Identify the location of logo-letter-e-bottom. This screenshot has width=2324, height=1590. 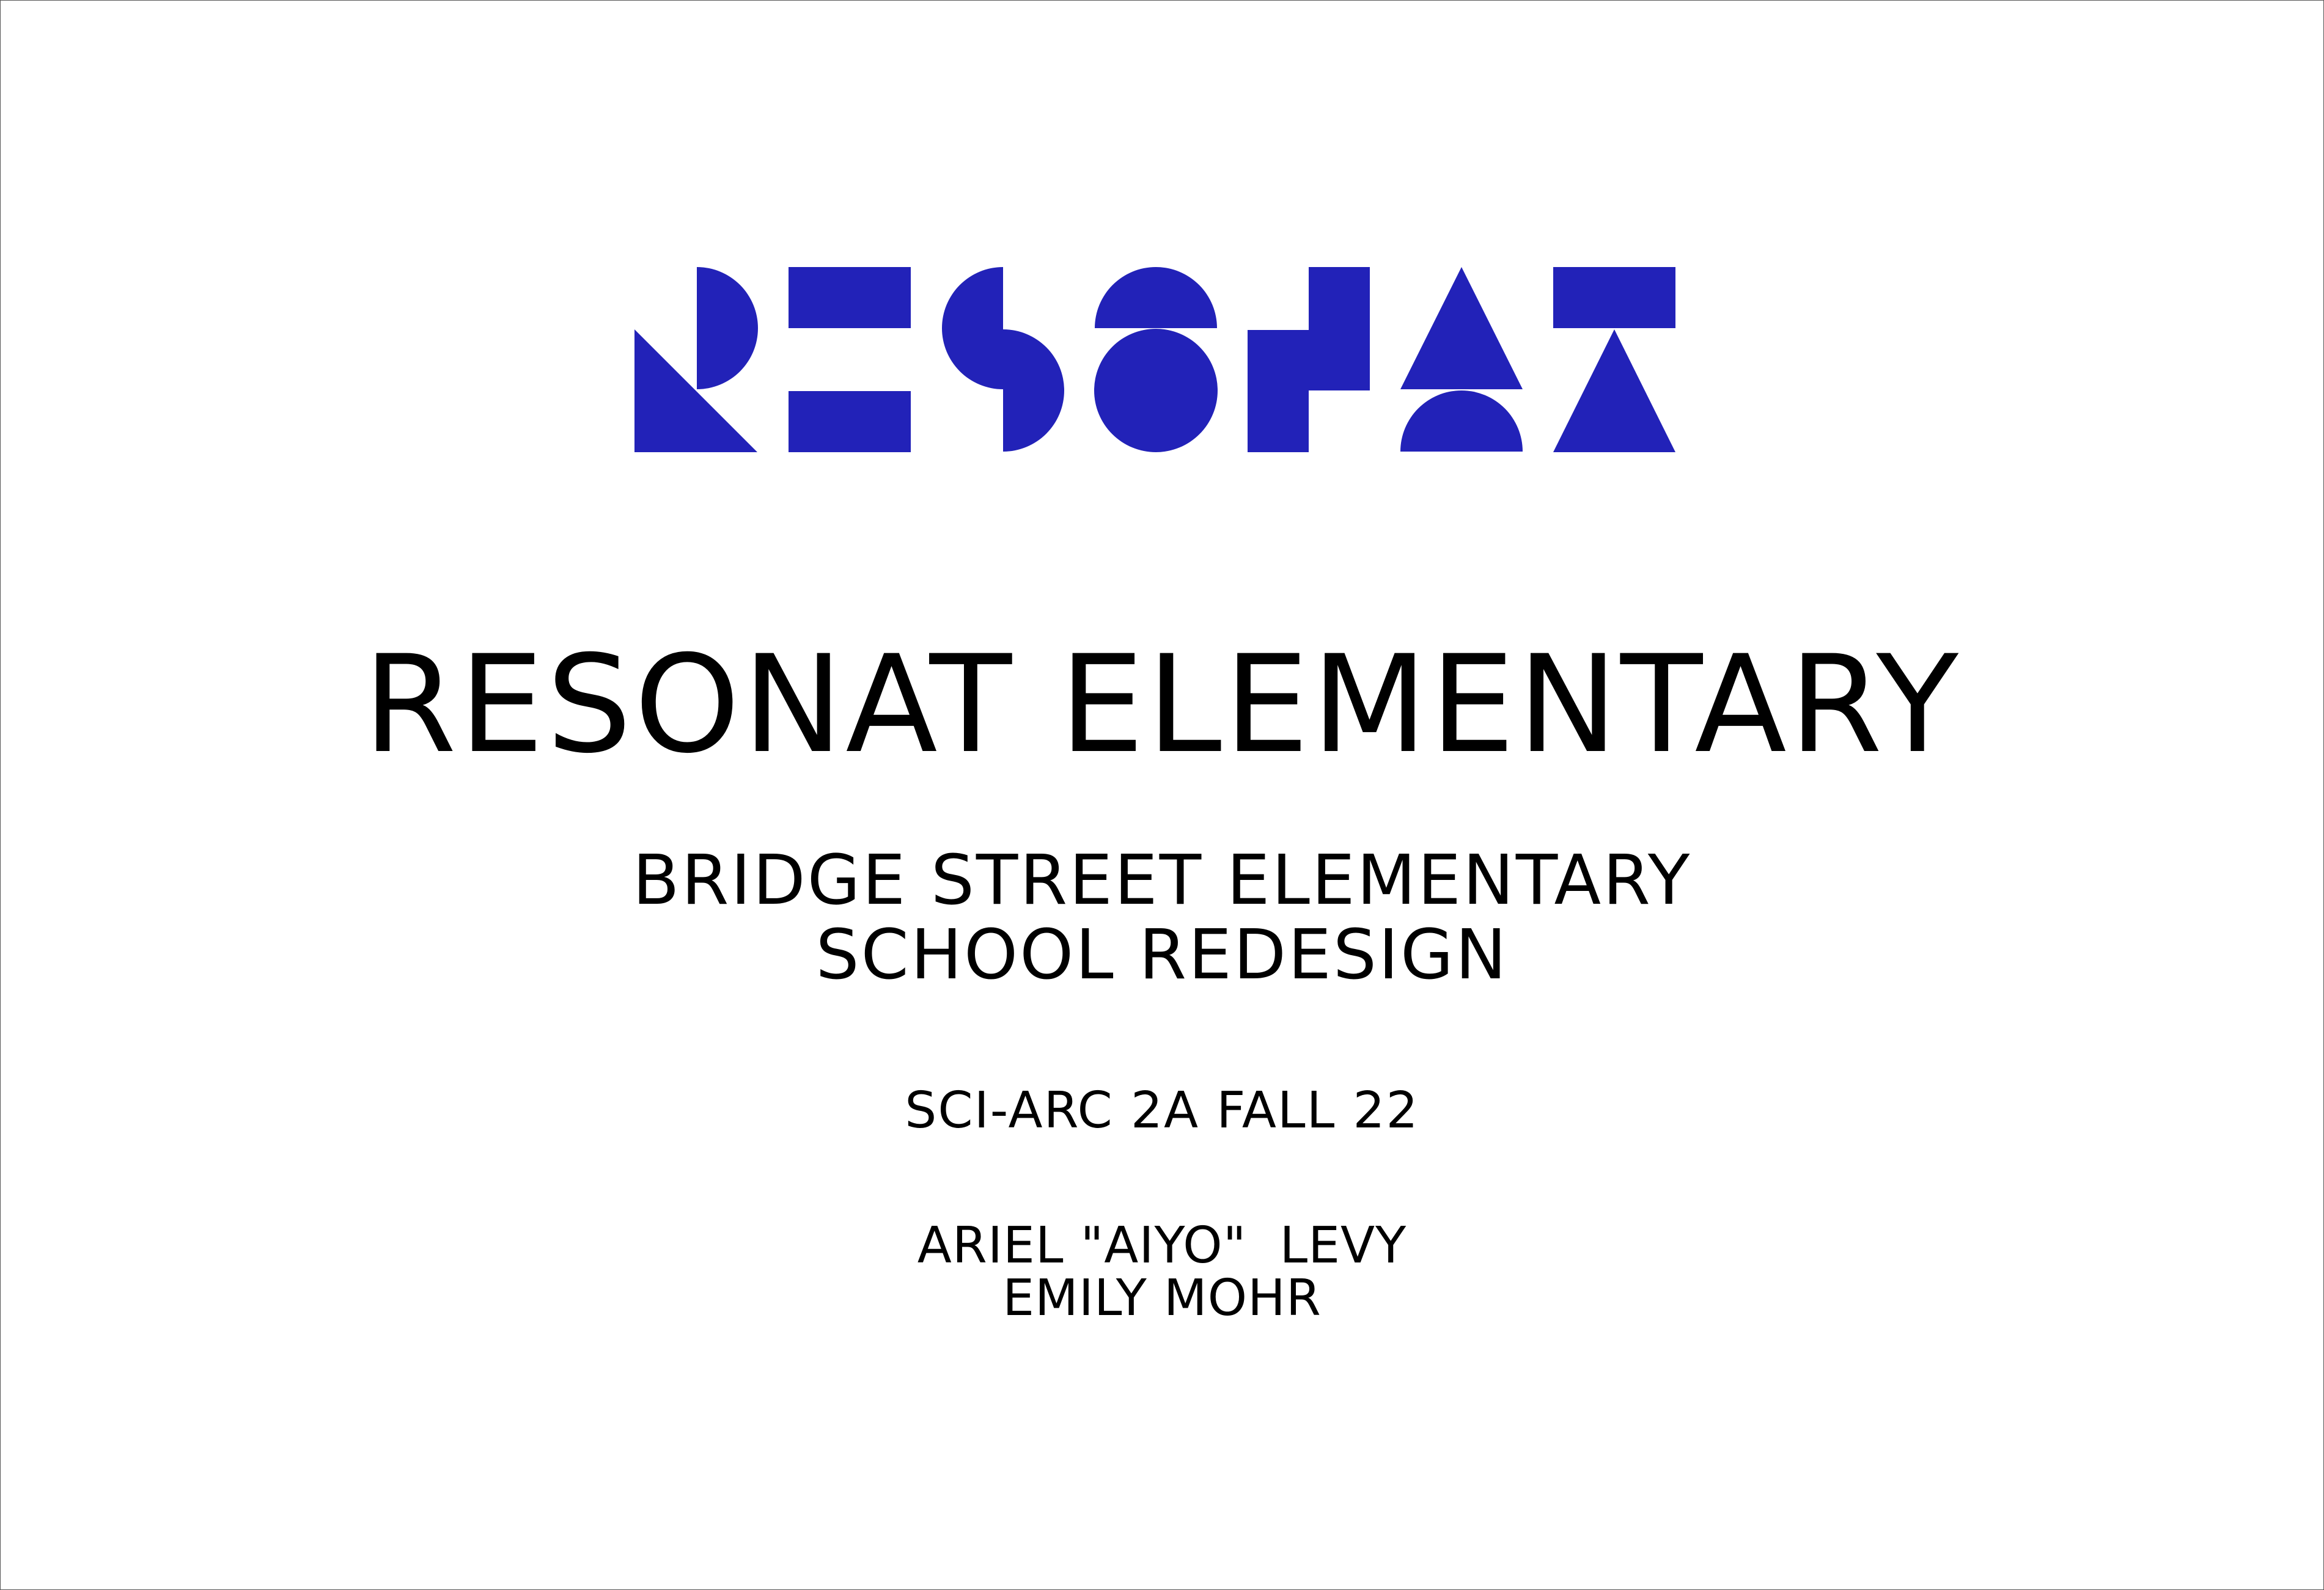
(850, 422).